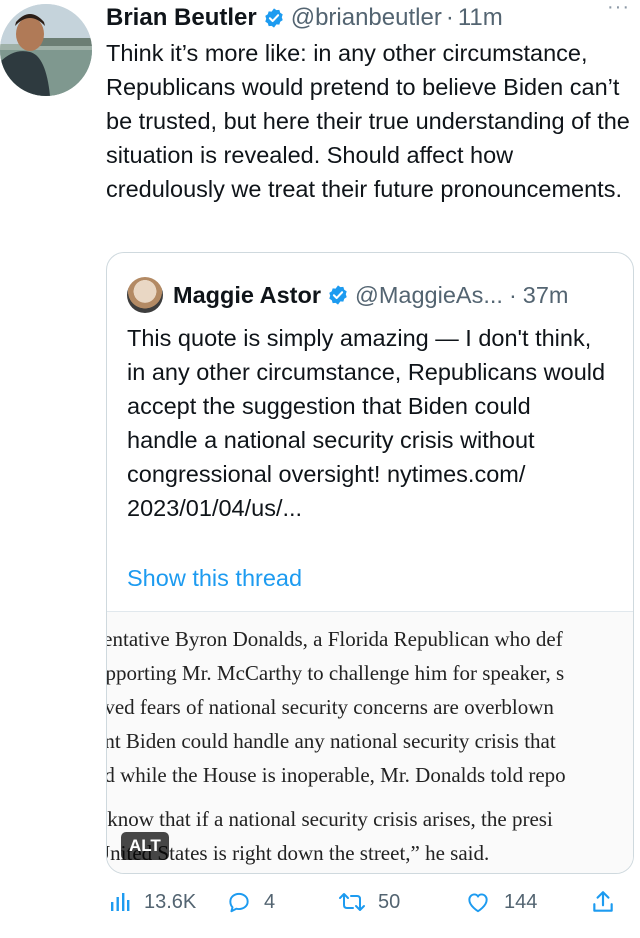 The image size is (640, 938). I want to click on tweet-action-bar: 13.6K 4 50 144, so click(371, 902).